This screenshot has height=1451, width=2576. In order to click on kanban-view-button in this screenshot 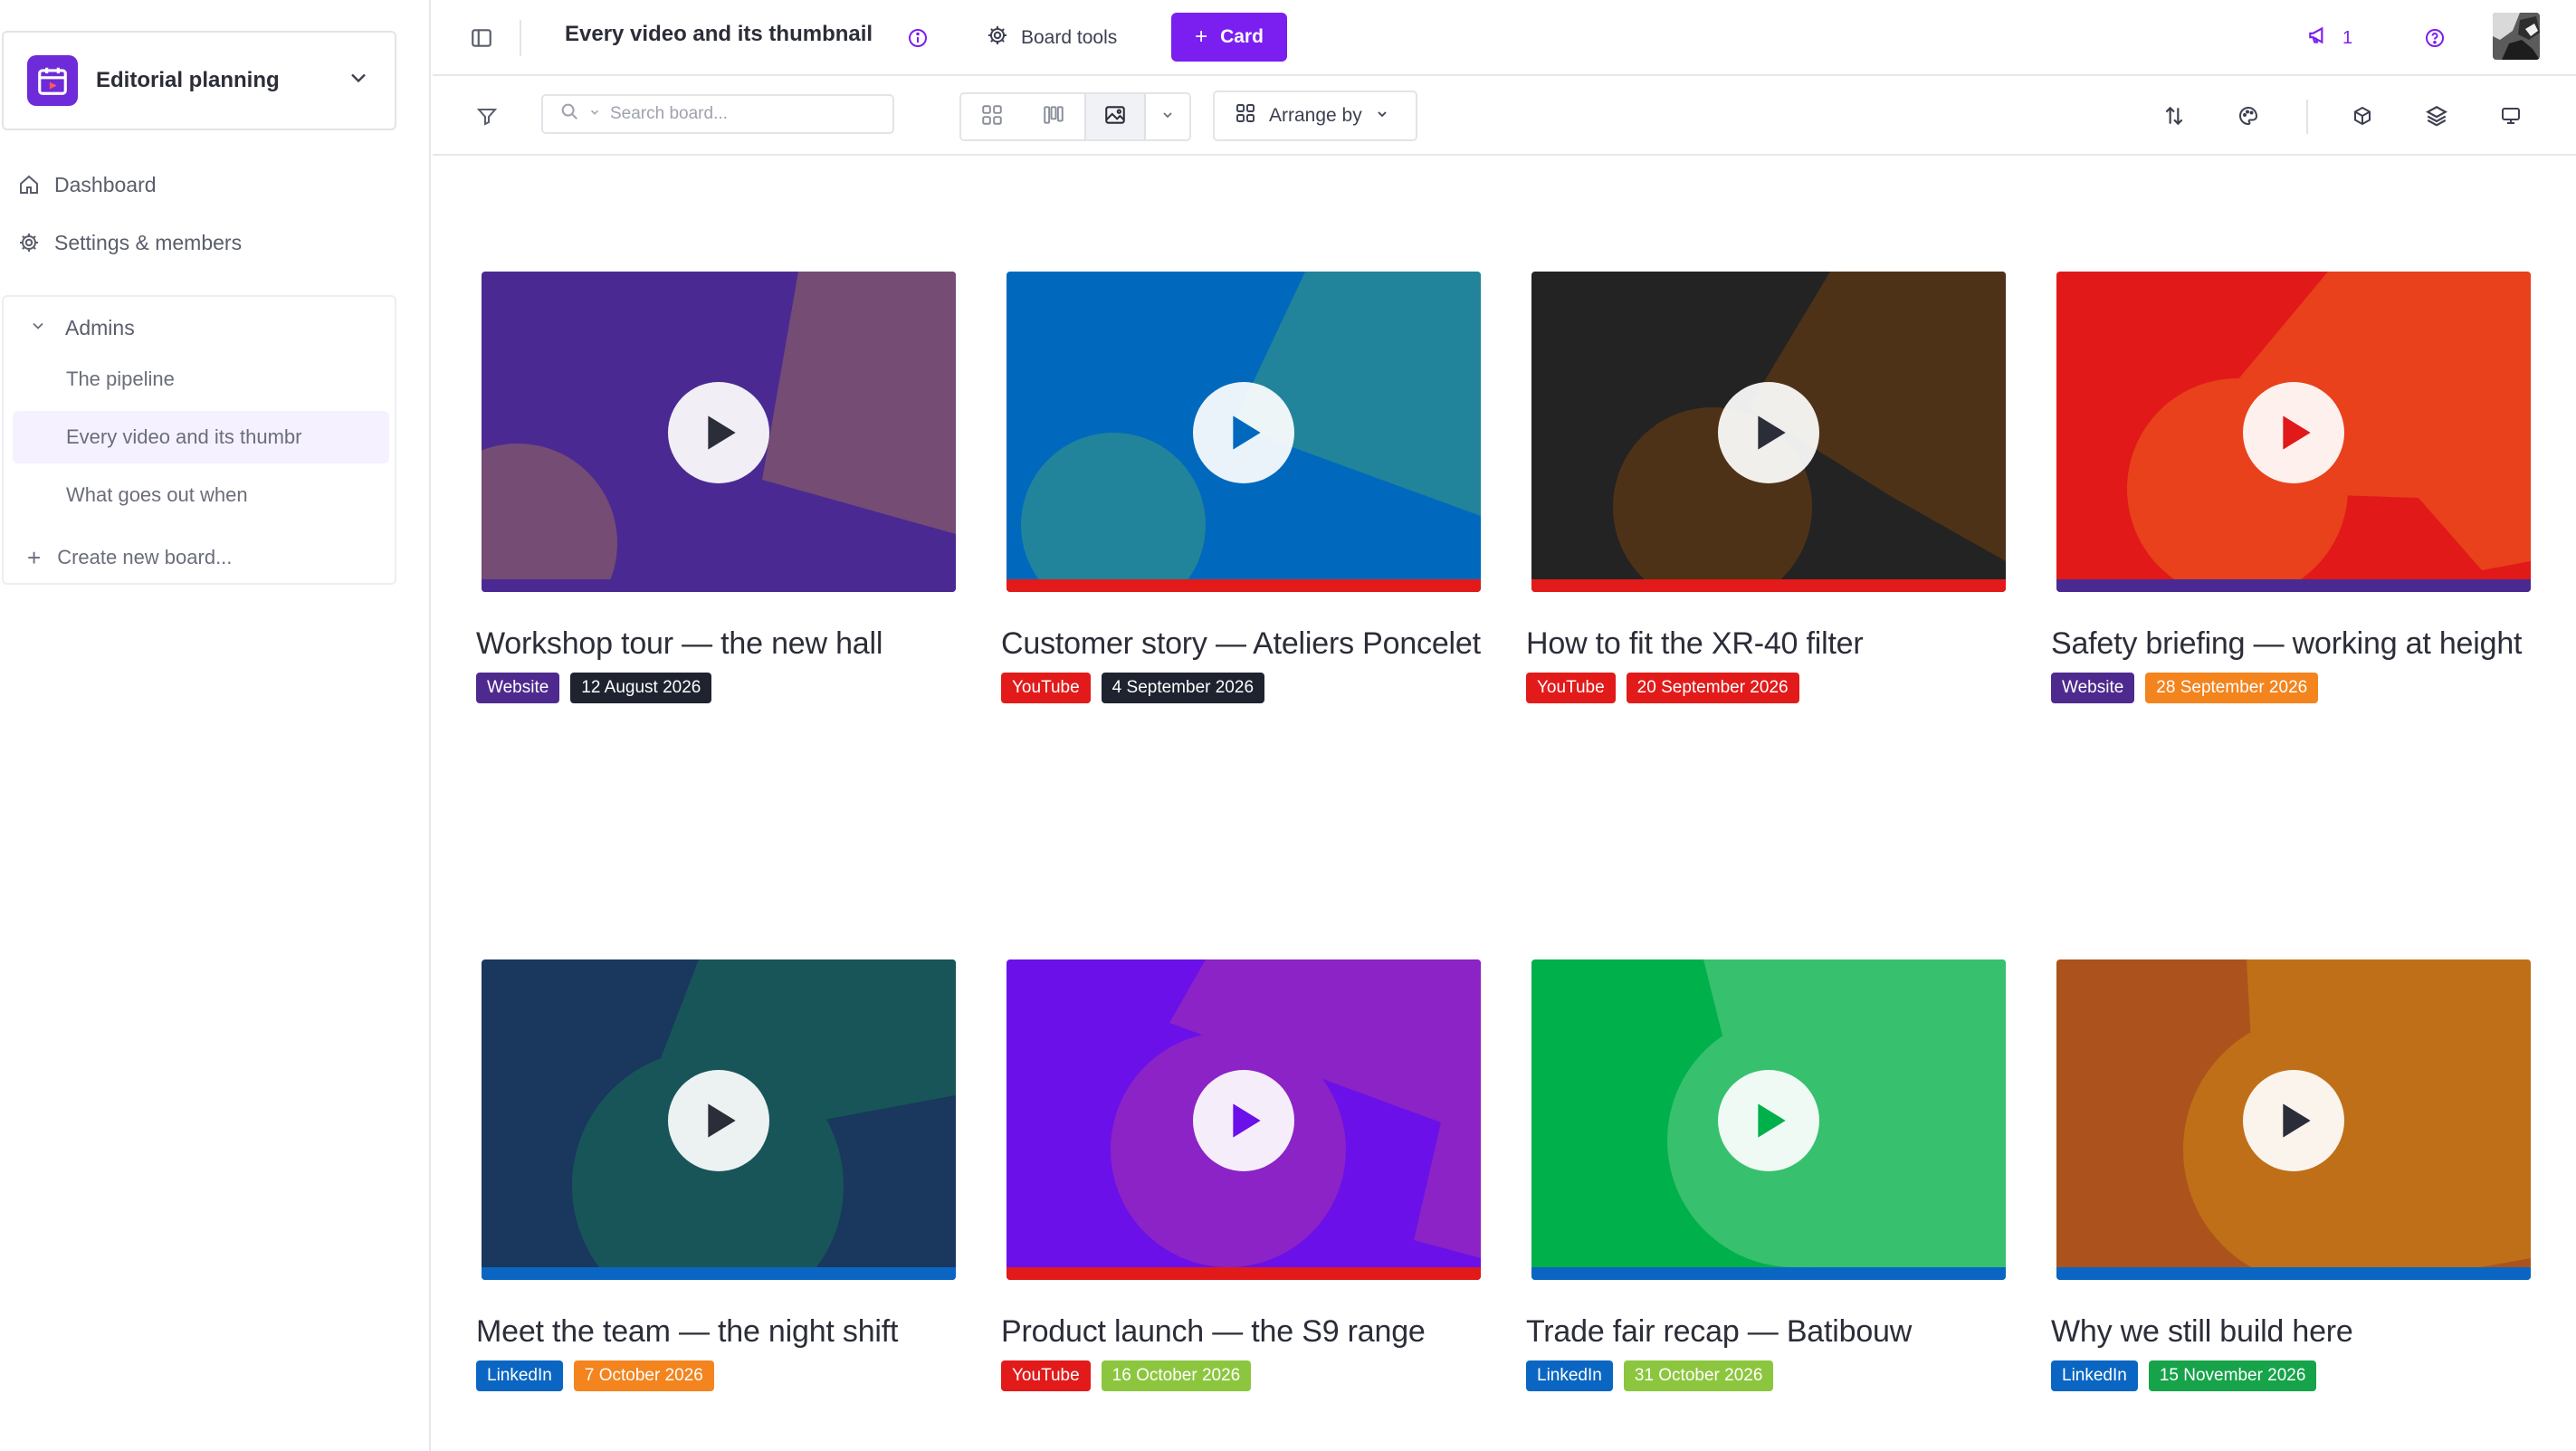, I will do `click(1053, 116)`.